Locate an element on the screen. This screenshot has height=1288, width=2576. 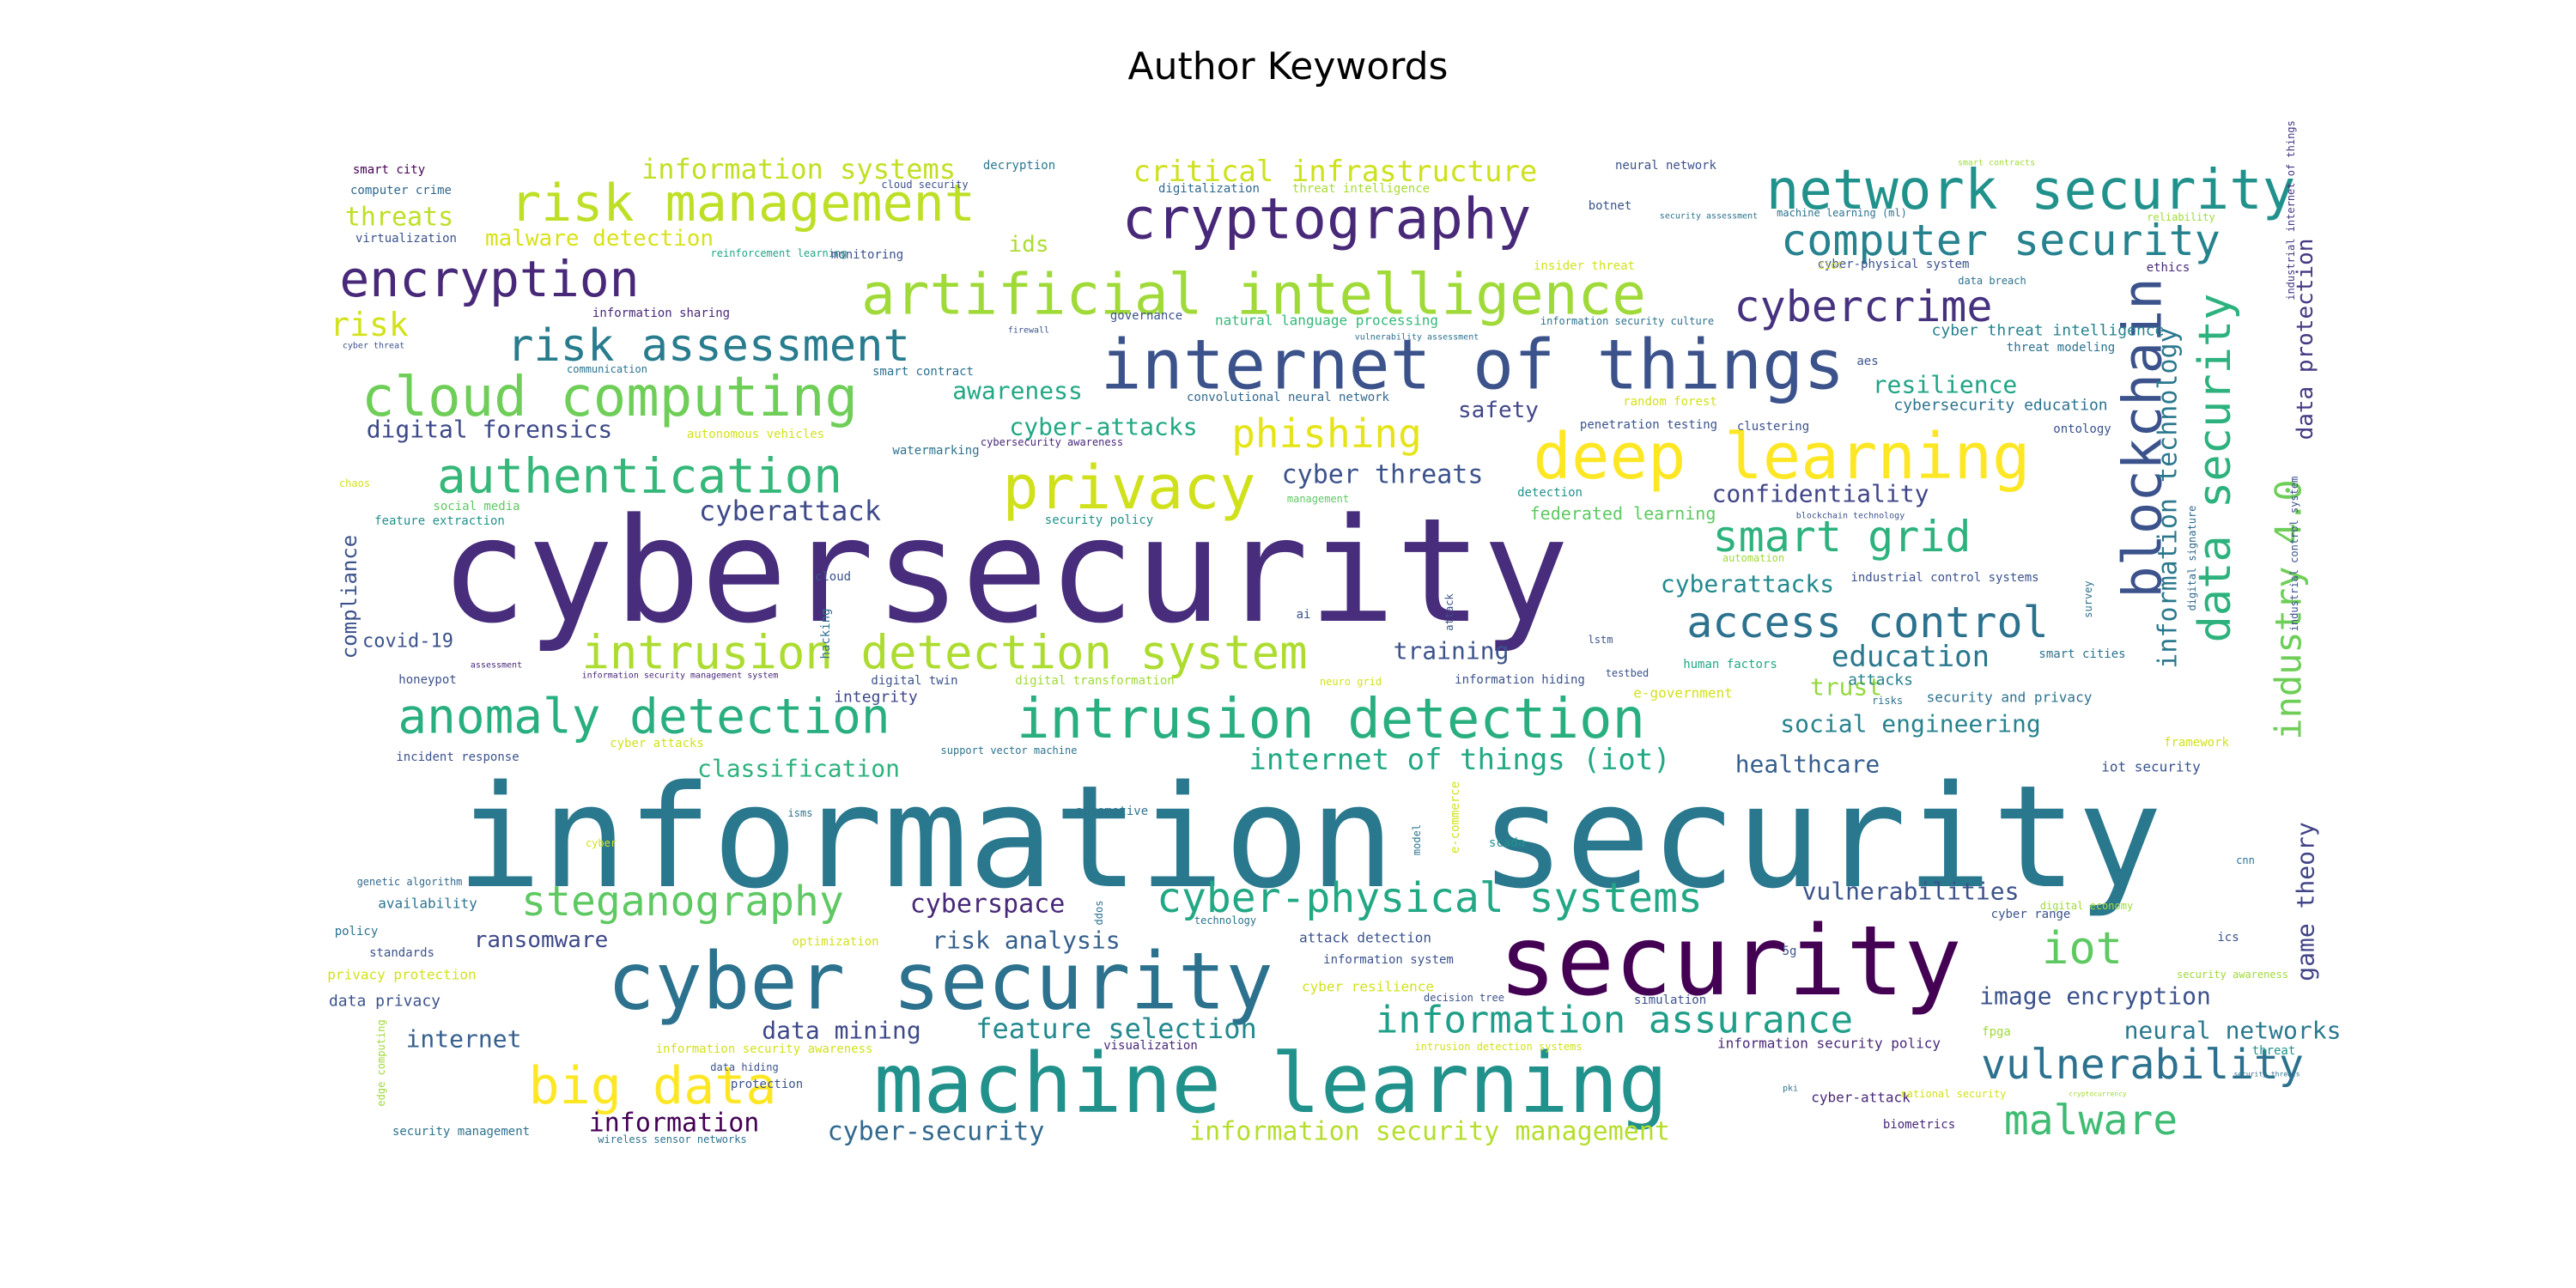
word-covid-19: covid-19 is located at coordinates (408, 642).